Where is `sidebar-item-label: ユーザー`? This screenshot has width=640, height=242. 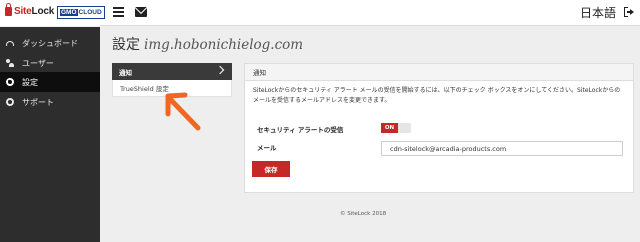 sidebar-item-label: ユーザー is located at coordinates (38, 63).